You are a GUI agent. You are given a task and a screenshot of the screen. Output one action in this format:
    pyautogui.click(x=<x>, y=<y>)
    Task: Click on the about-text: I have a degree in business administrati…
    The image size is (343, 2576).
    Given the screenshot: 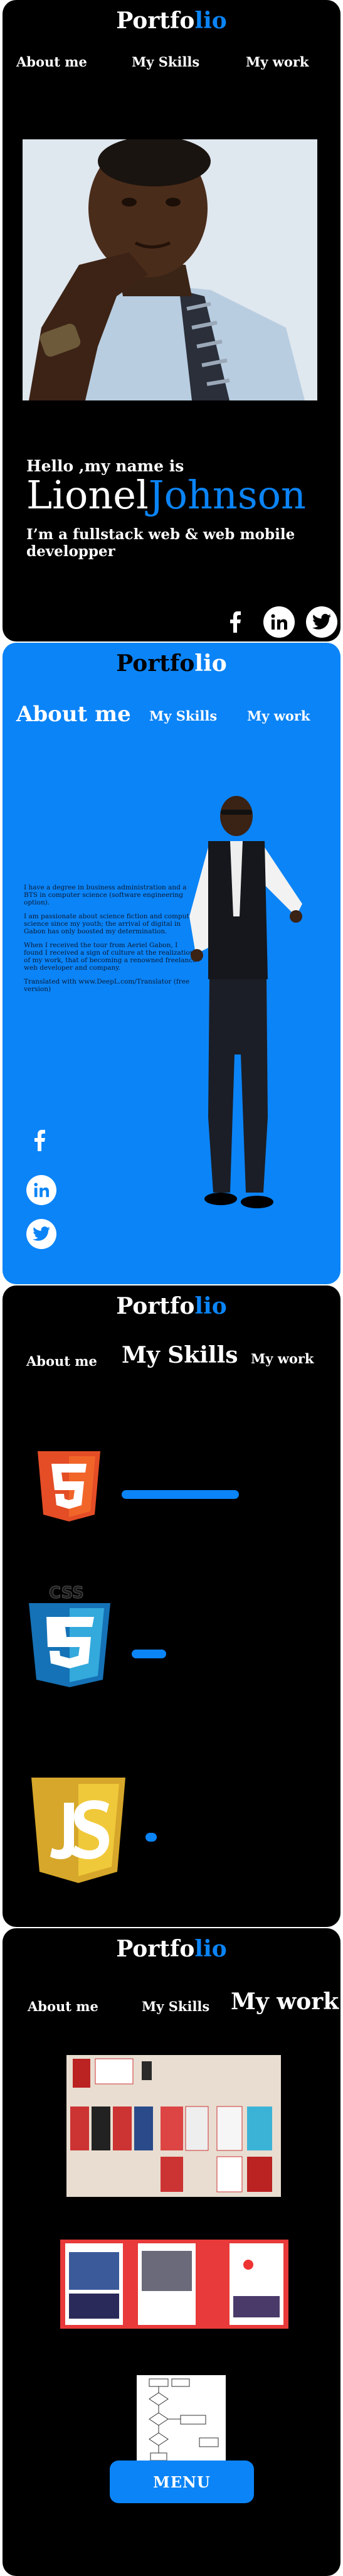 What is the action you would take?
    pyautogui.click(x=111, y=941)
    